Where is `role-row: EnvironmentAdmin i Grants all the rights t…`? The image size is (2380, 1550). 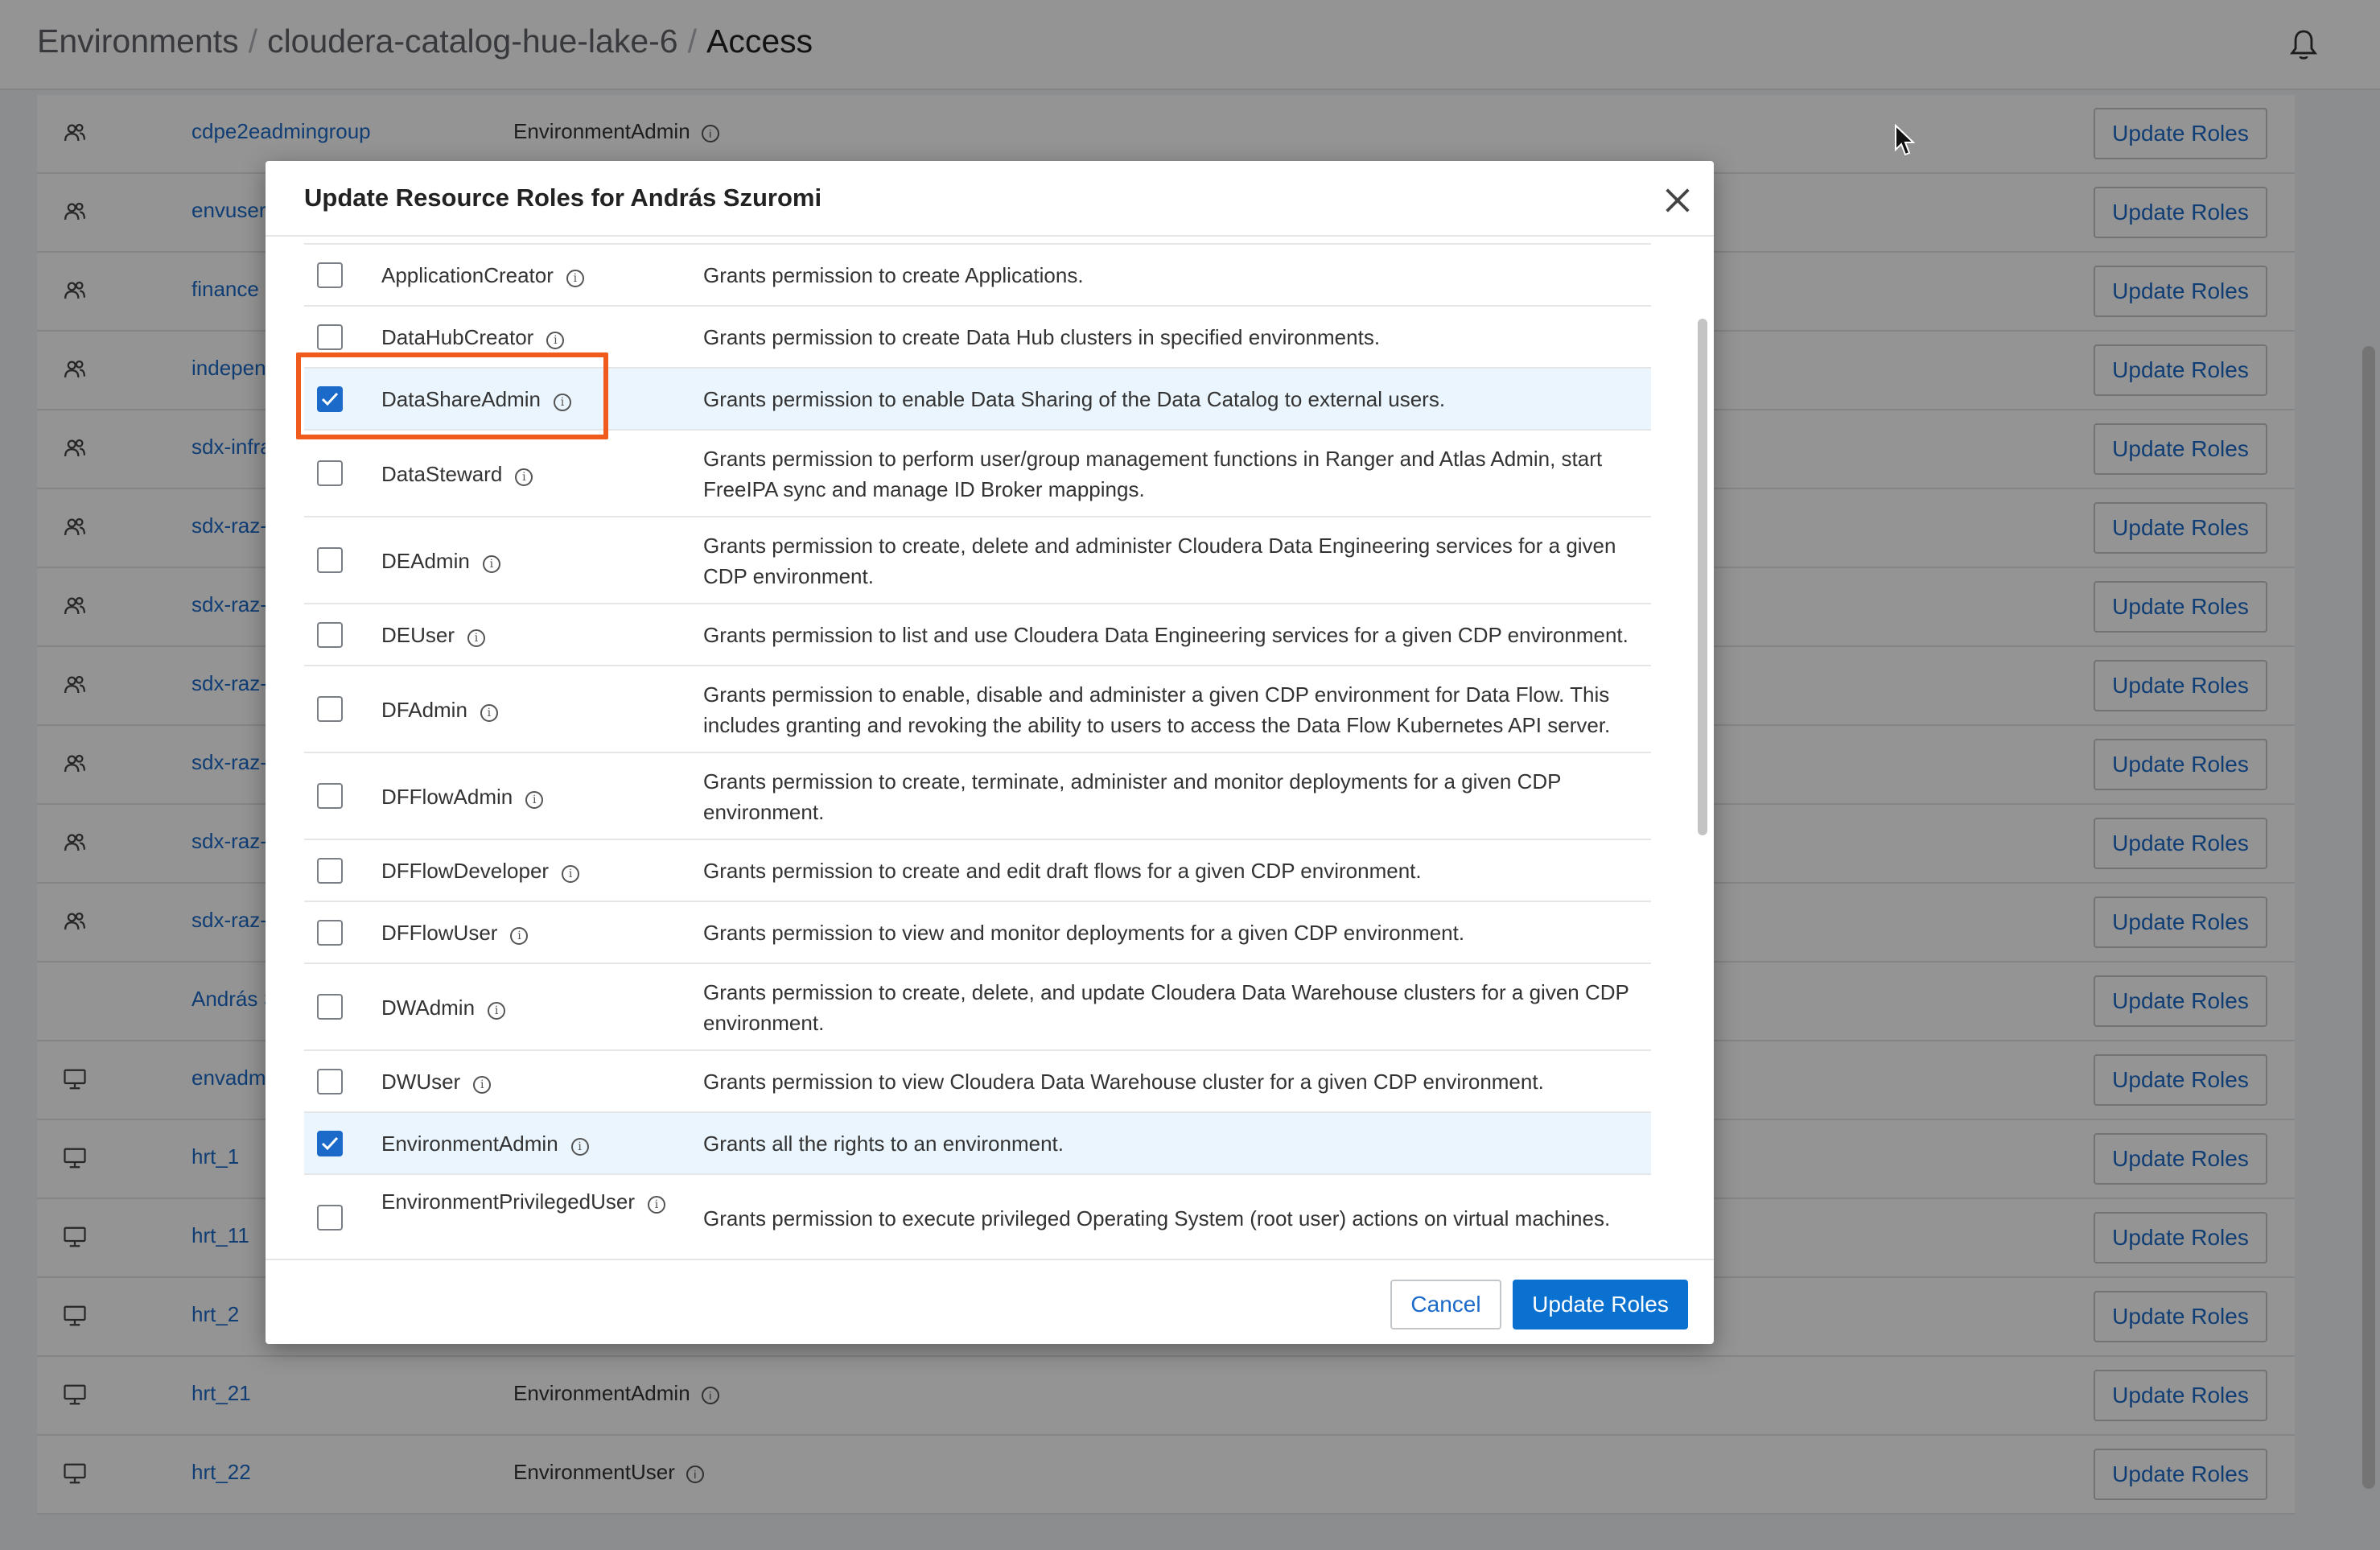
role-row: EnvironmentAdmin i Grants all the rights t… is located at coordinates (977, 1144).